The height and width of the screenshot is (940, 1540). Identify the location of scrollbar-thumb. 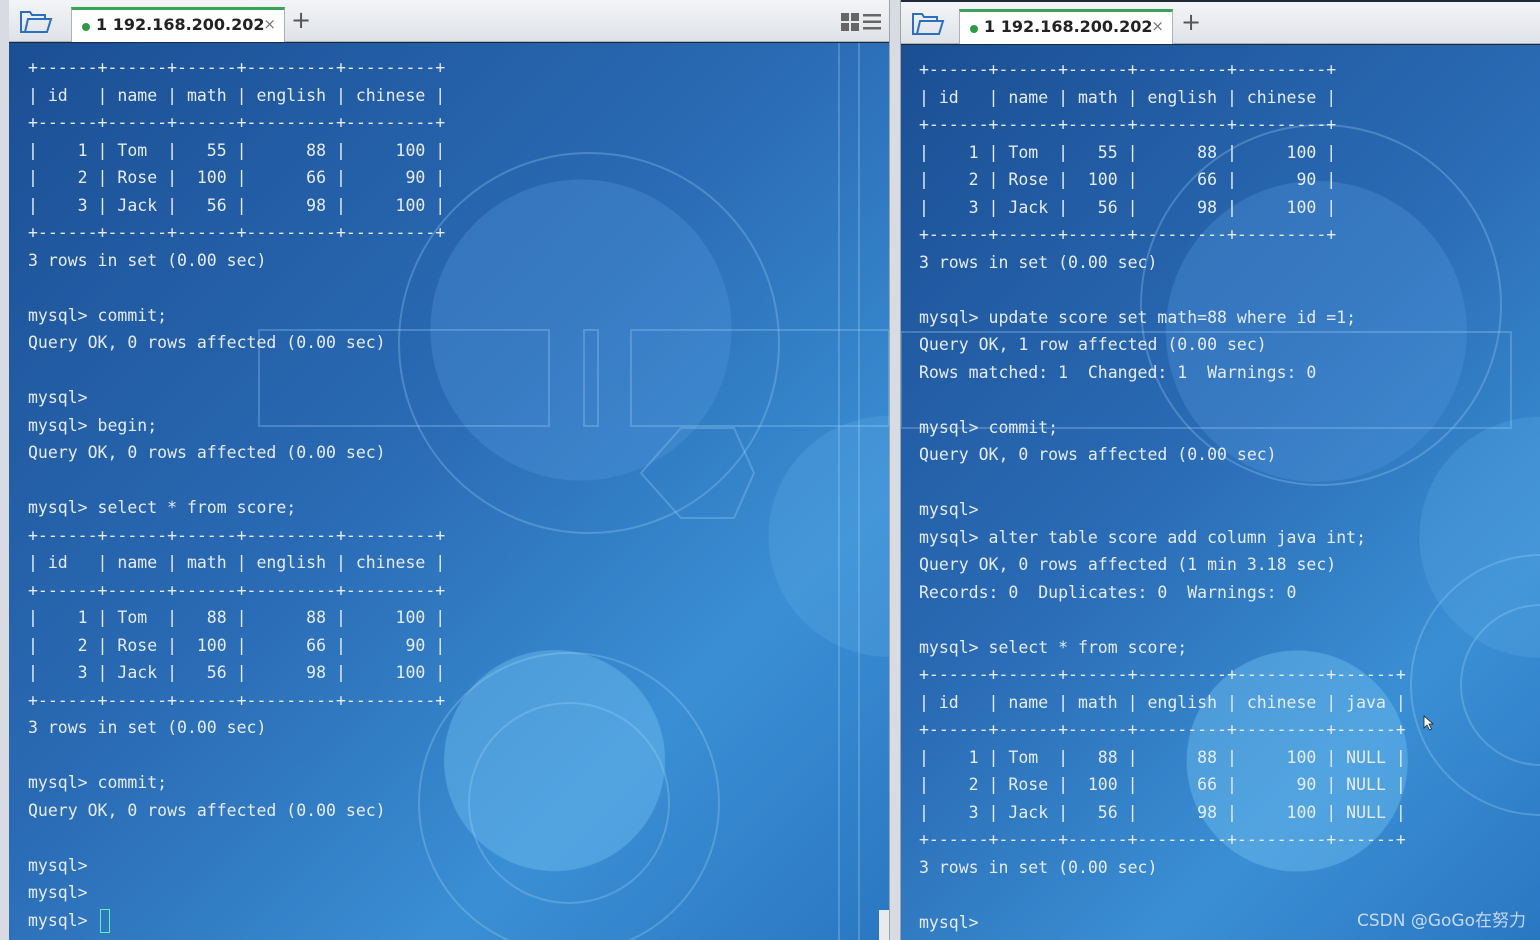
(884, 925).